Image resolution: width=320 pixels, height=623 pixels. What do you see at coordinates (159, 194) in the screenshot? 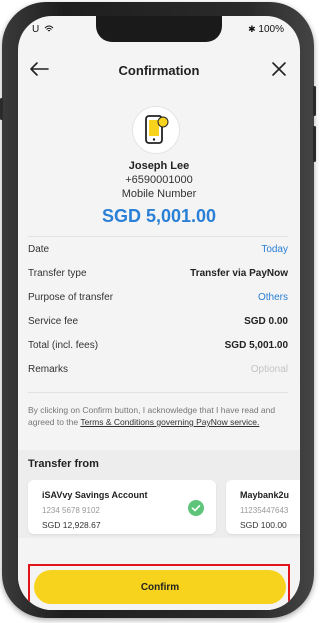
I see `recipient-type: Mobile Number` at bounding box center [159, 194].